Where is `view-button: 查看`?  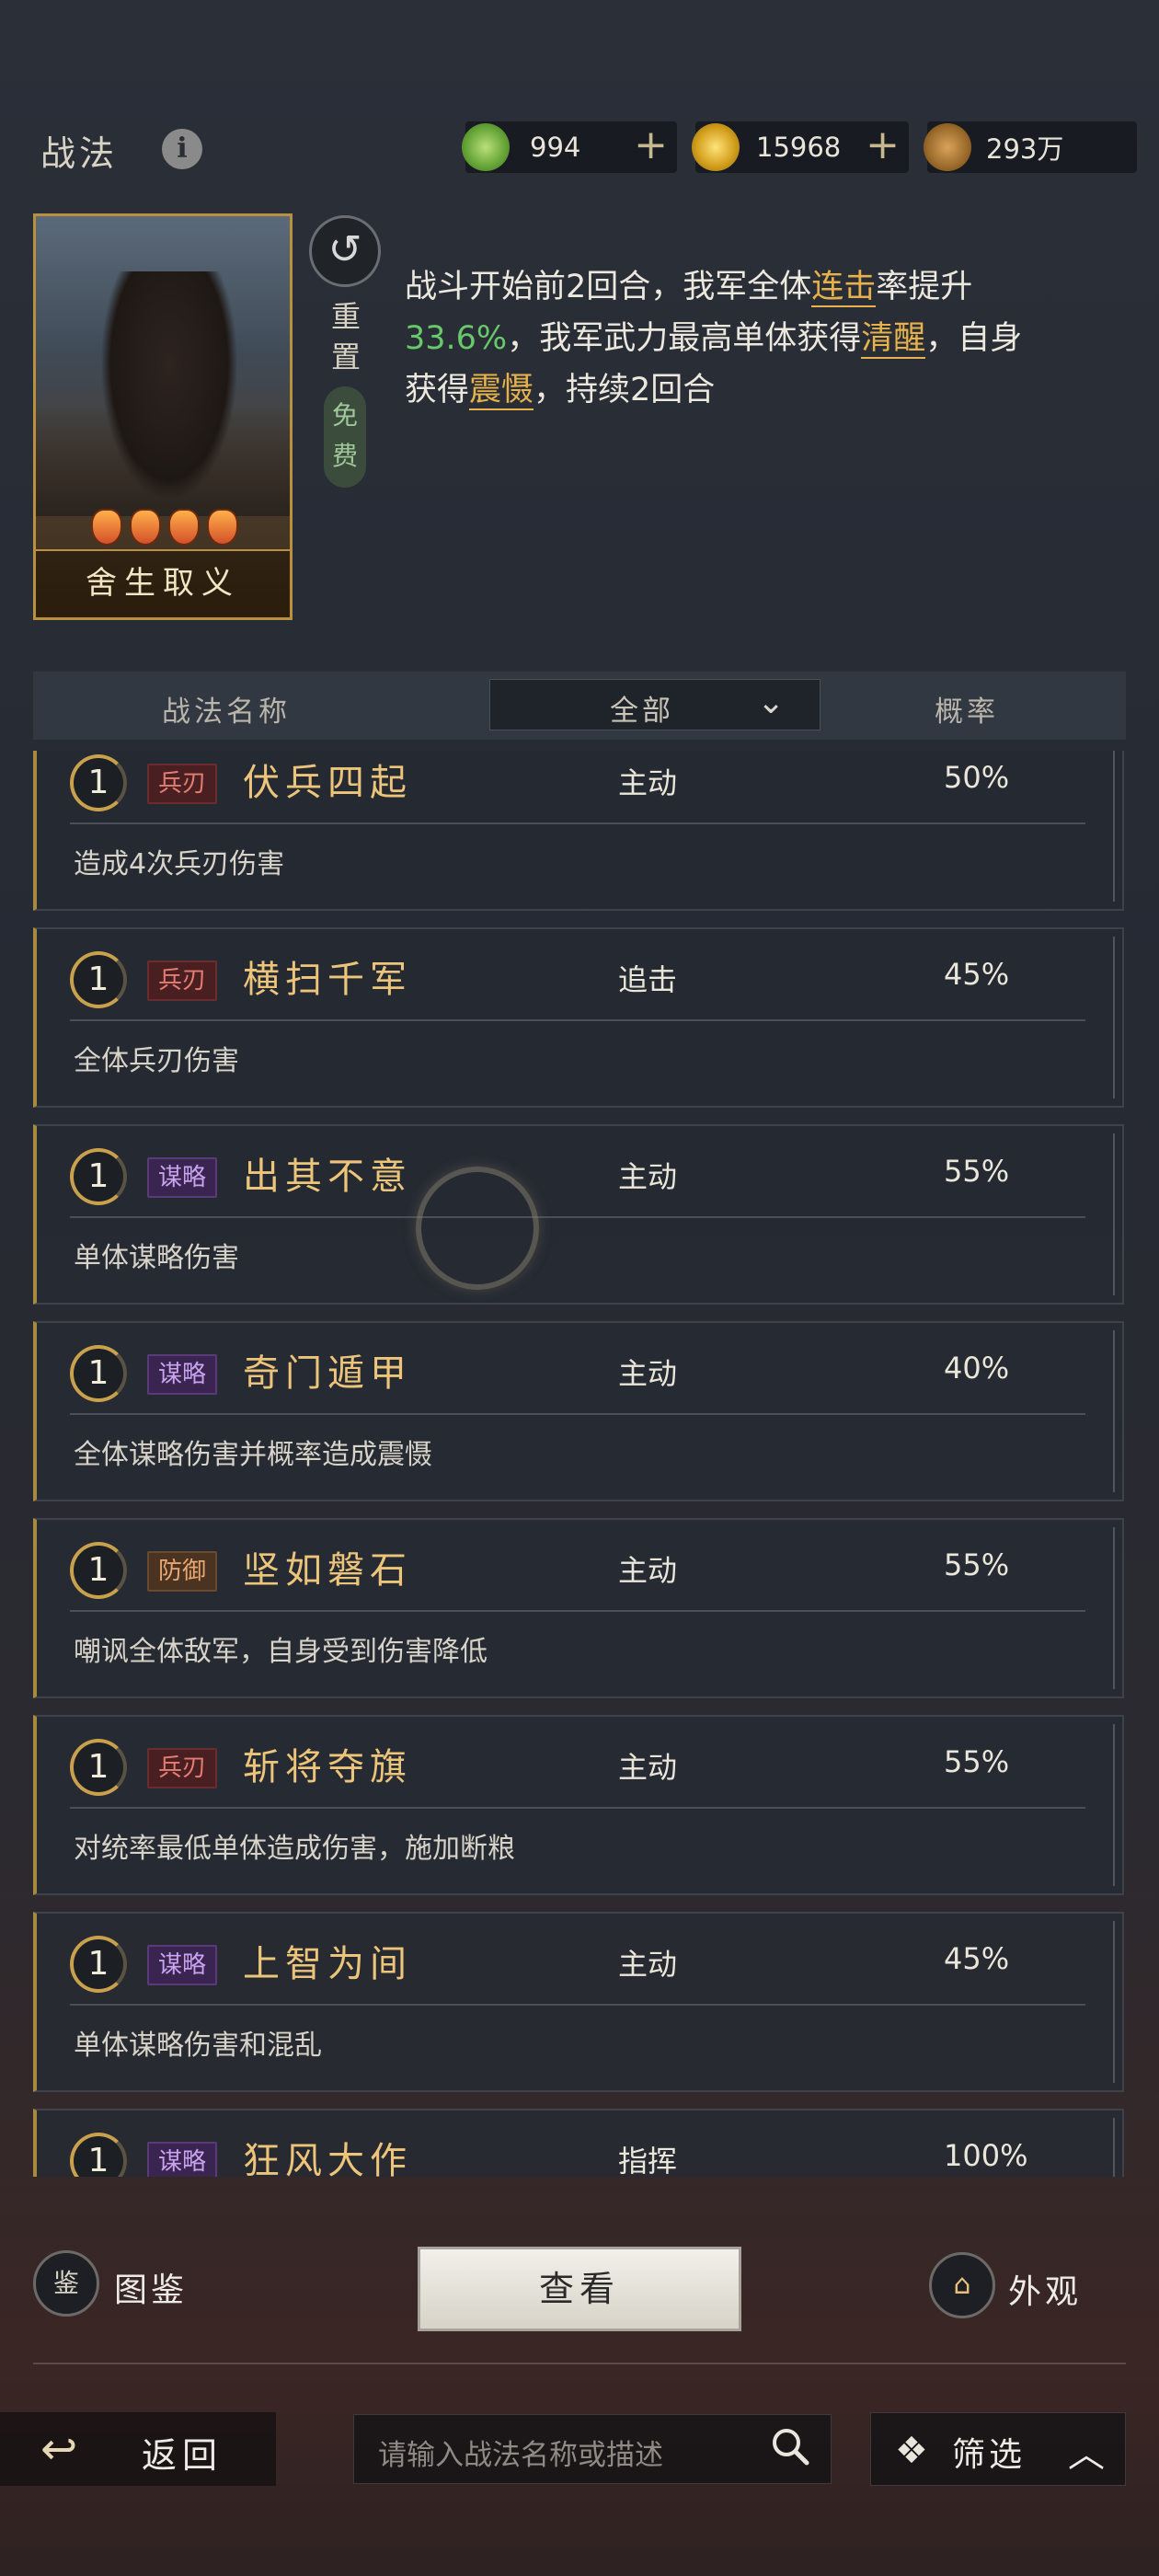 view-button: 查看 is located at coordinates (579, 2289).